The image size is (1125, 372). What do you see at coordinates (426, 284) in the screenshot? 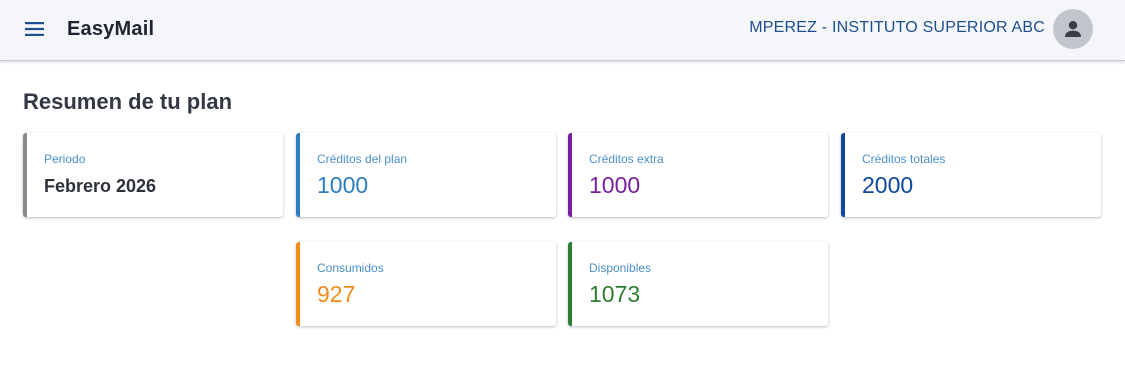
I see `card-consumidos: Consumidos 927` at bounding box center [426, 284].